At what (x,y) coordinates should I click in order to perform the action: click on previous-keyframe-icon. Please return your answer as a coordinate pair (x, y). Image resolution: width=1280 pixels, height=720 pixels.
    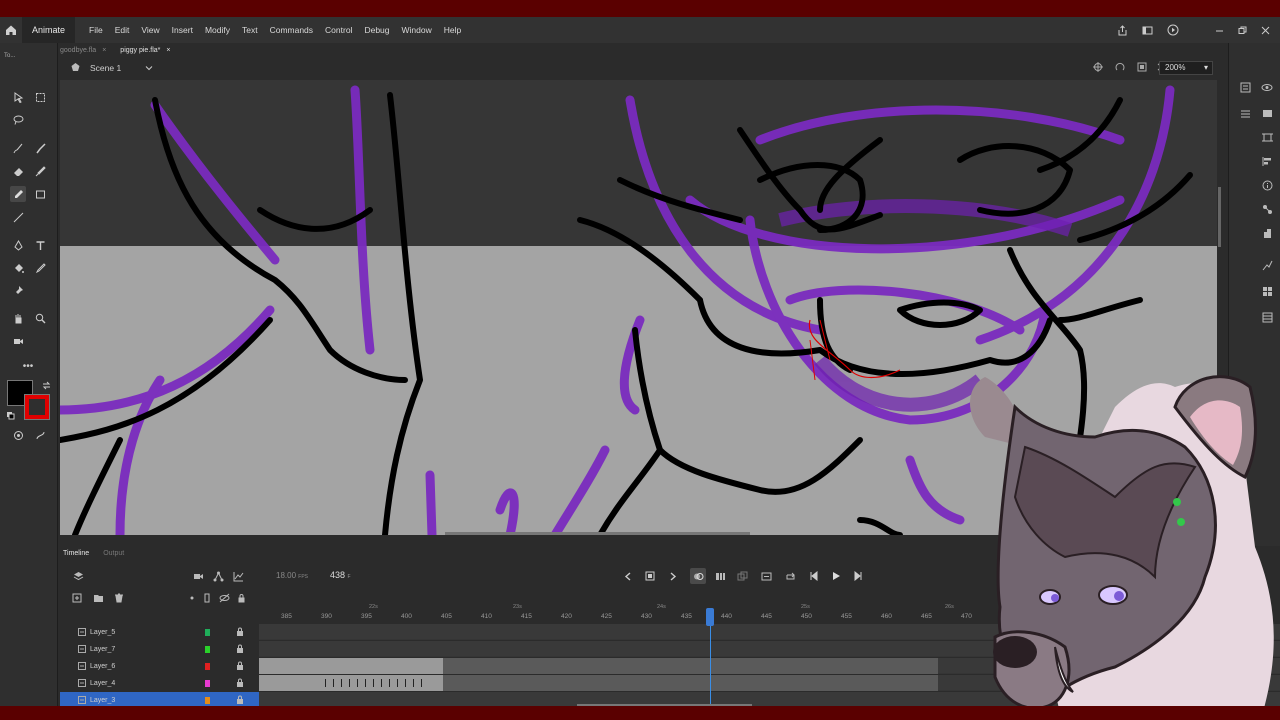
    Looking at the image, I should click on (628, 576).